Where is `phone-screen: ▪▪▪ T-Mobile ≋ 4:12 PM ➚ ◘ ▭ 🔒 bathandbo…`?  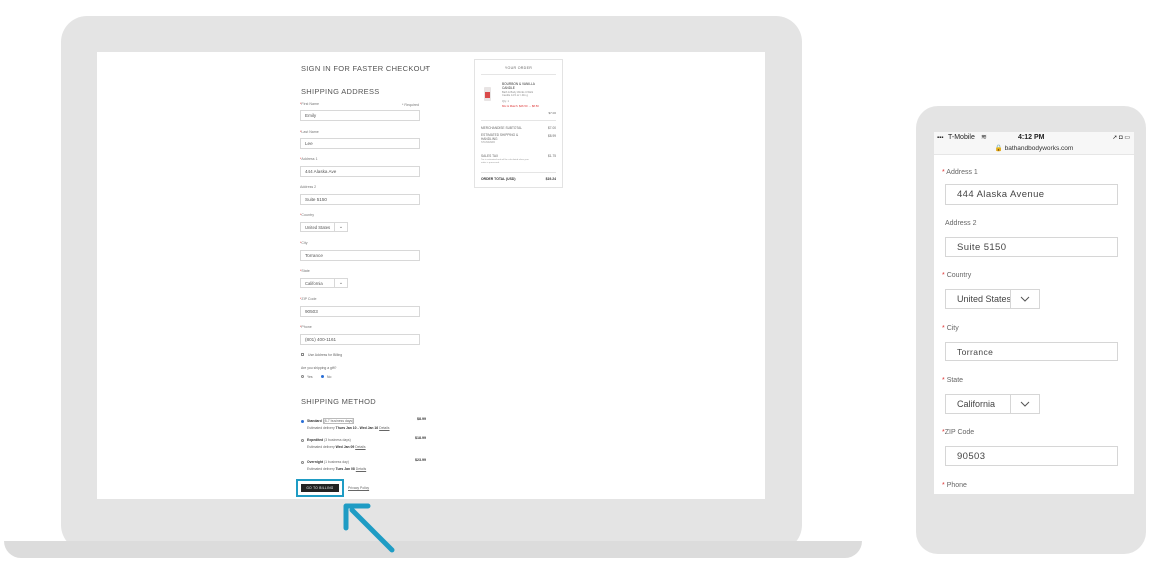
phone-screen: ▪▪▪ T-Mobile ≋ 4:12 PM ➚ ◘ ▭ 🔒 bathandbo… is located at coordinates (1034, 313).